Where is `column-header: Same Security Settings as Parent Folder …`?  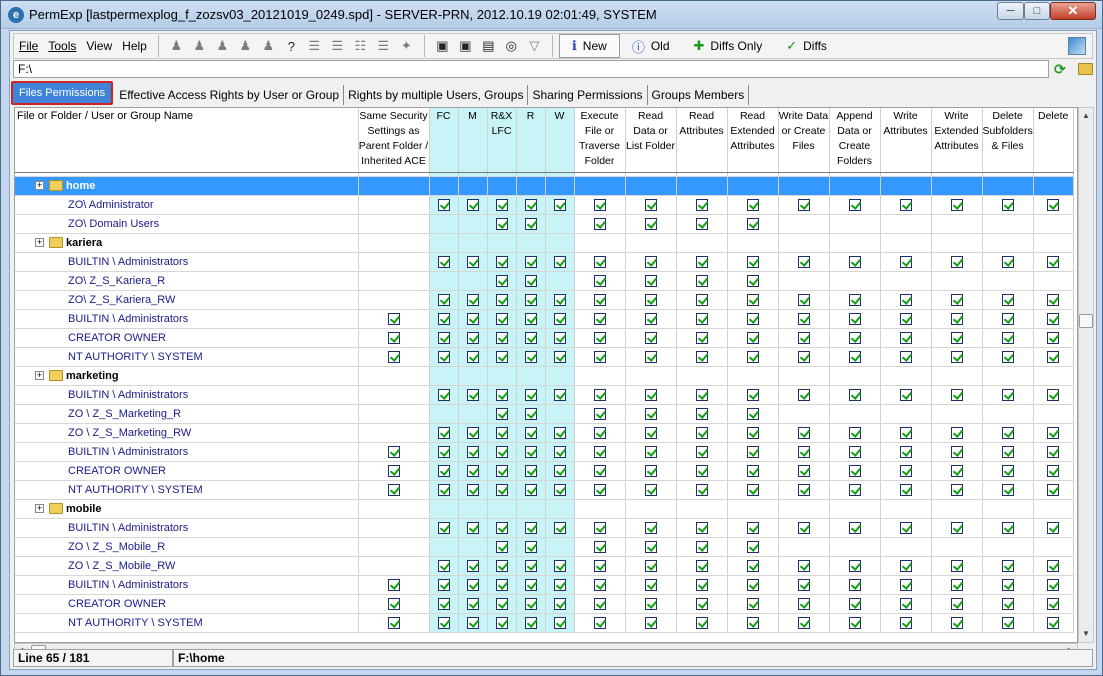
column-header: Same Security Settings as Parent Folder … is located at coordinates (394, 140).